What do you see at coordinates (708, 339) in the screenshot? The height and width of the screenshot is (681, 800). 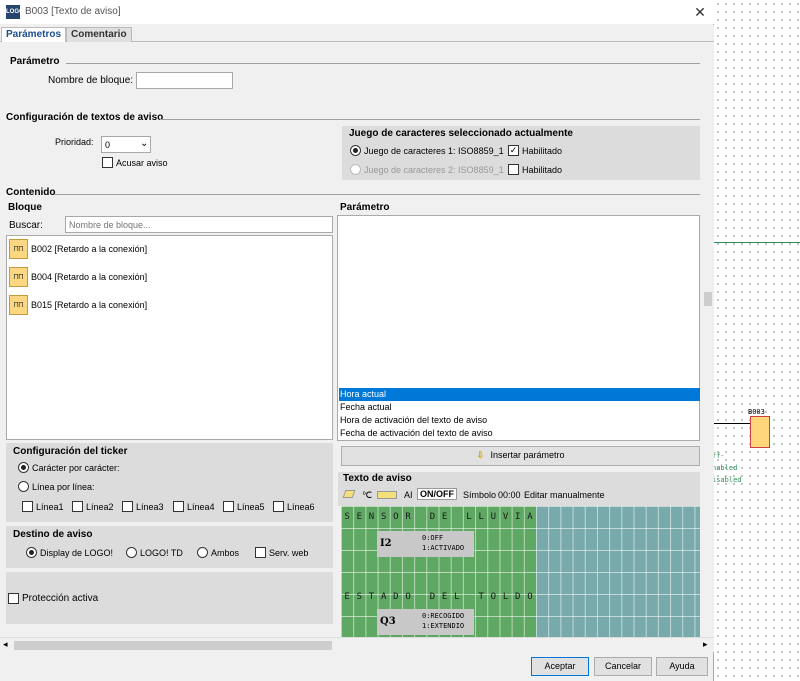 I see `vertical-scrollbar` at bounding box center [708, 339].